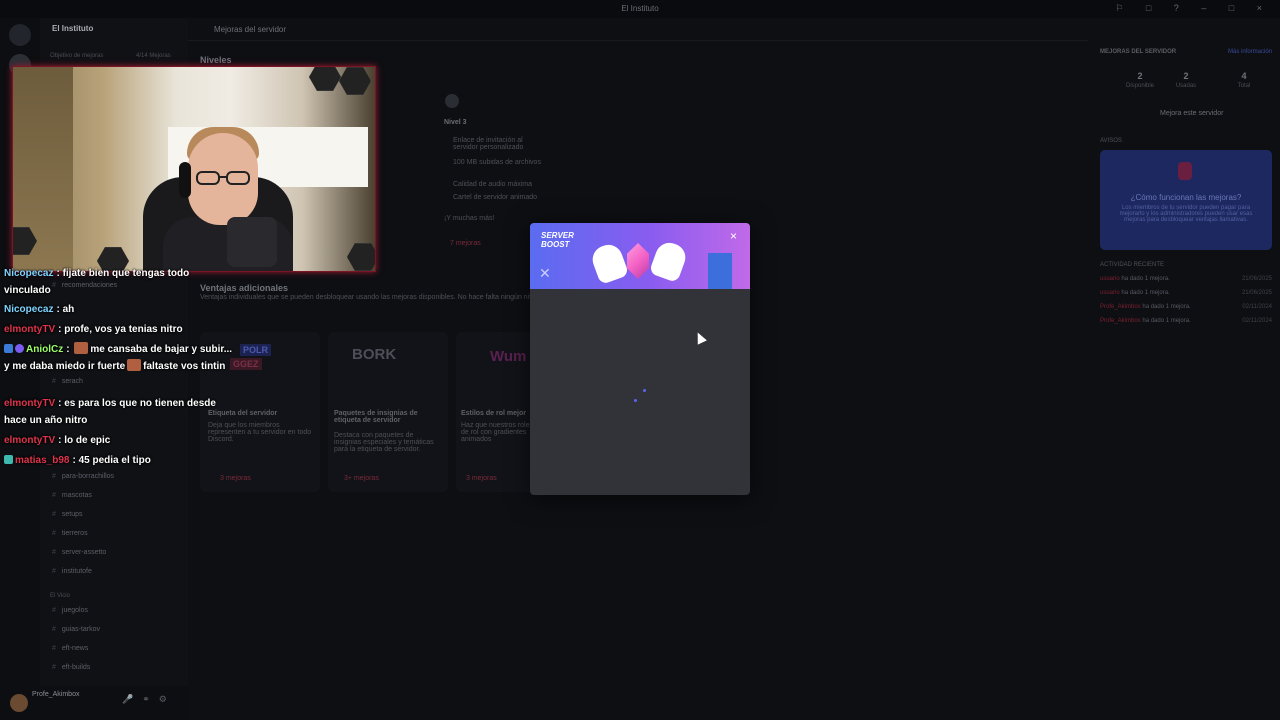 Image resolution: width=1280 pixels, height=720 pixels. I want to click on sidebar-channel: # setups, so click(67, 514).